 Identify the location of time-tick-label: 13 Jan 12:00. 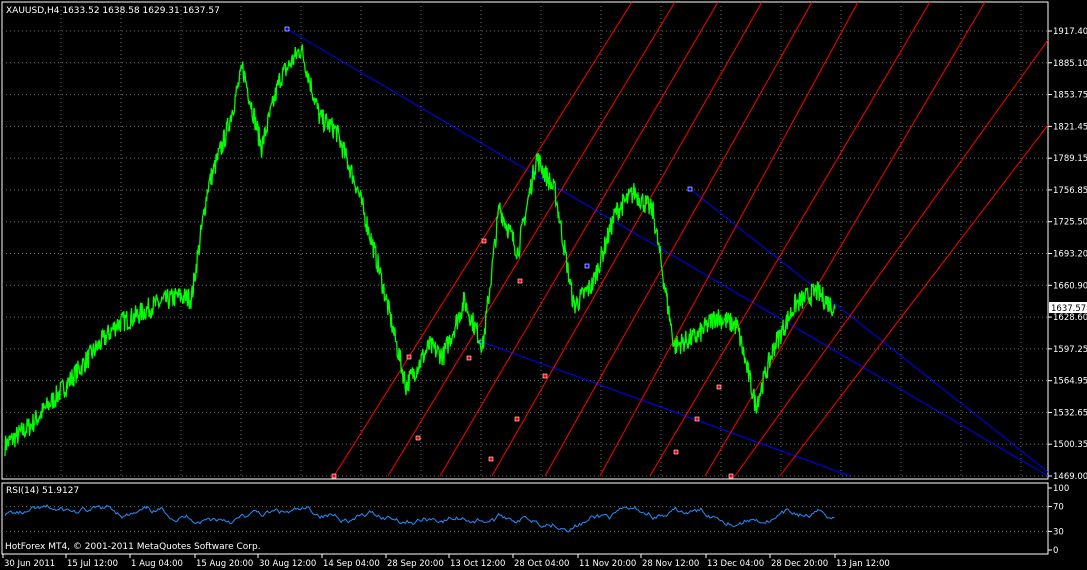
(863, 564).